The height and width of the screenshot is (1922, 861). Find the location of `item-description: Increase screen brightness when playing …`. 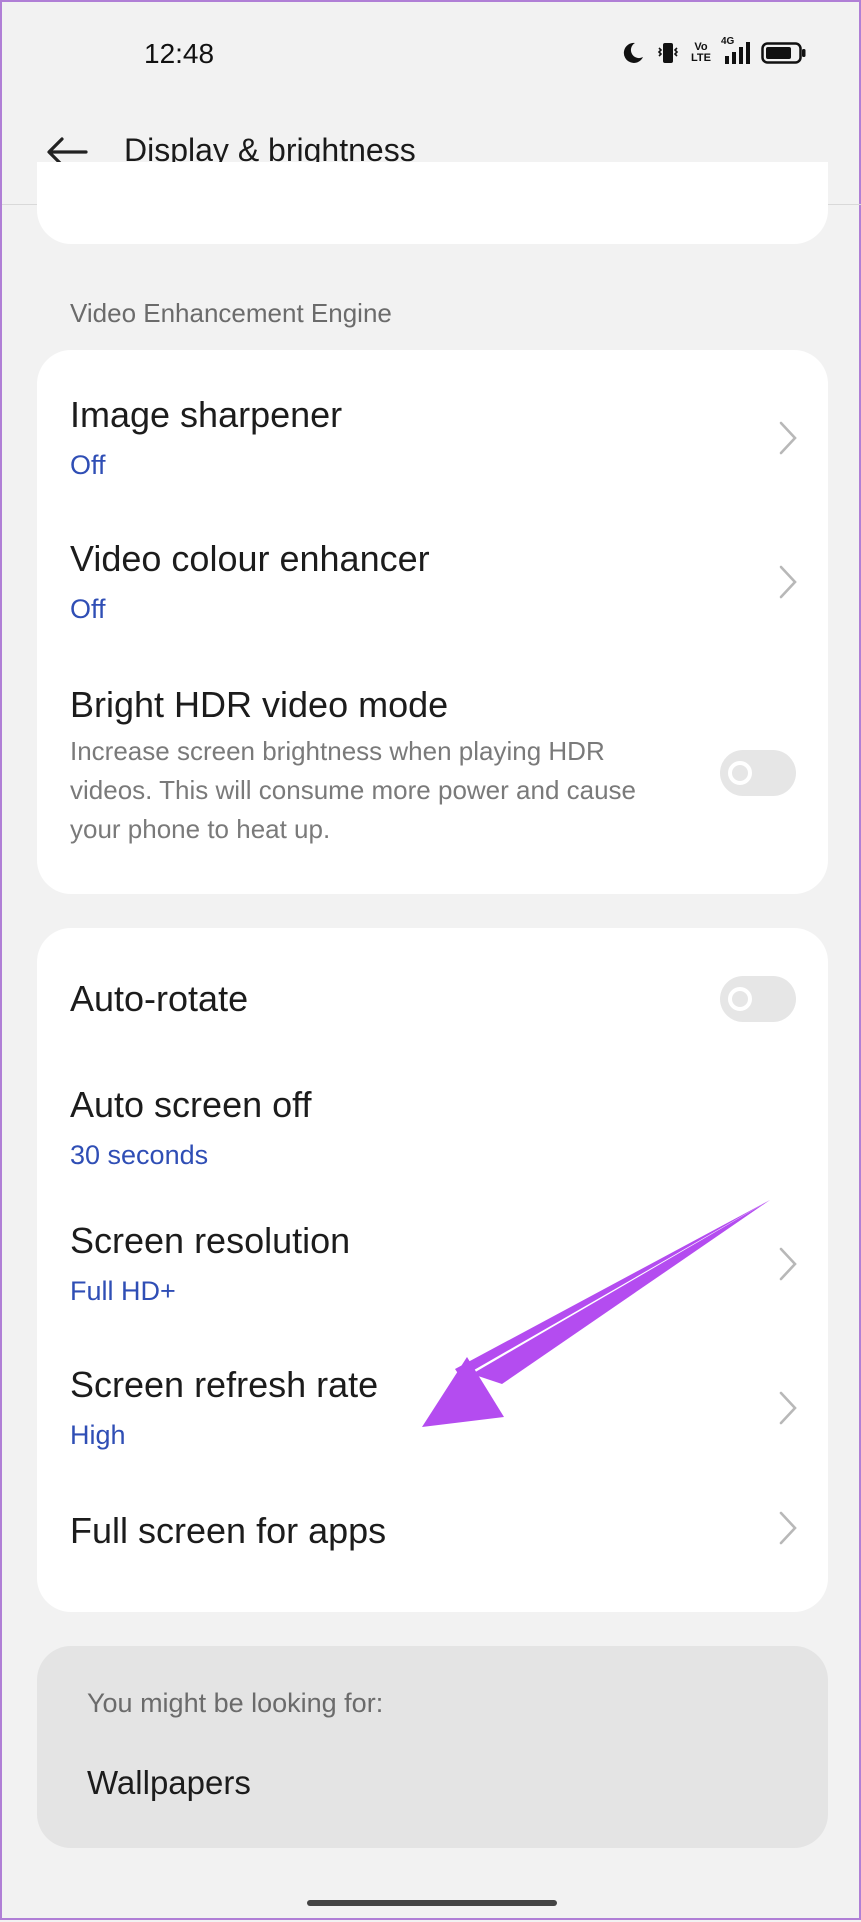

item-description: Increase screen brightness when playing … is located at coordinates (353, 790).